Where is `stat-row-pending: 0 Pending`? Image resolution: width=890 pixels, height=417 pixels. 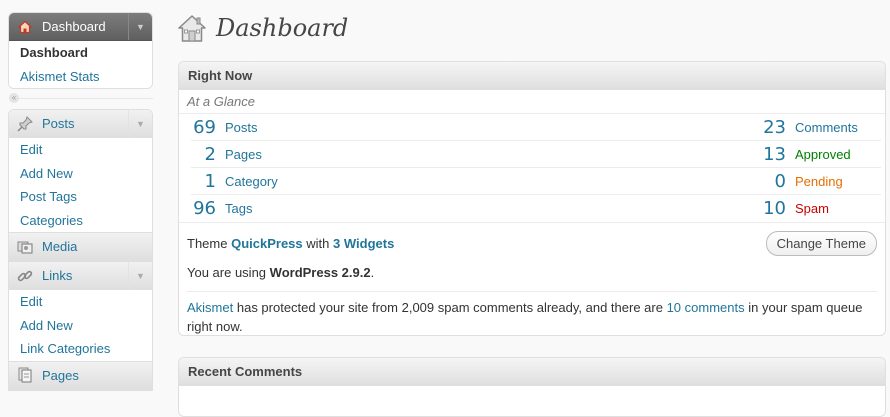 stat-row-pending: 0 Pending is located at coordinates (708, 181).